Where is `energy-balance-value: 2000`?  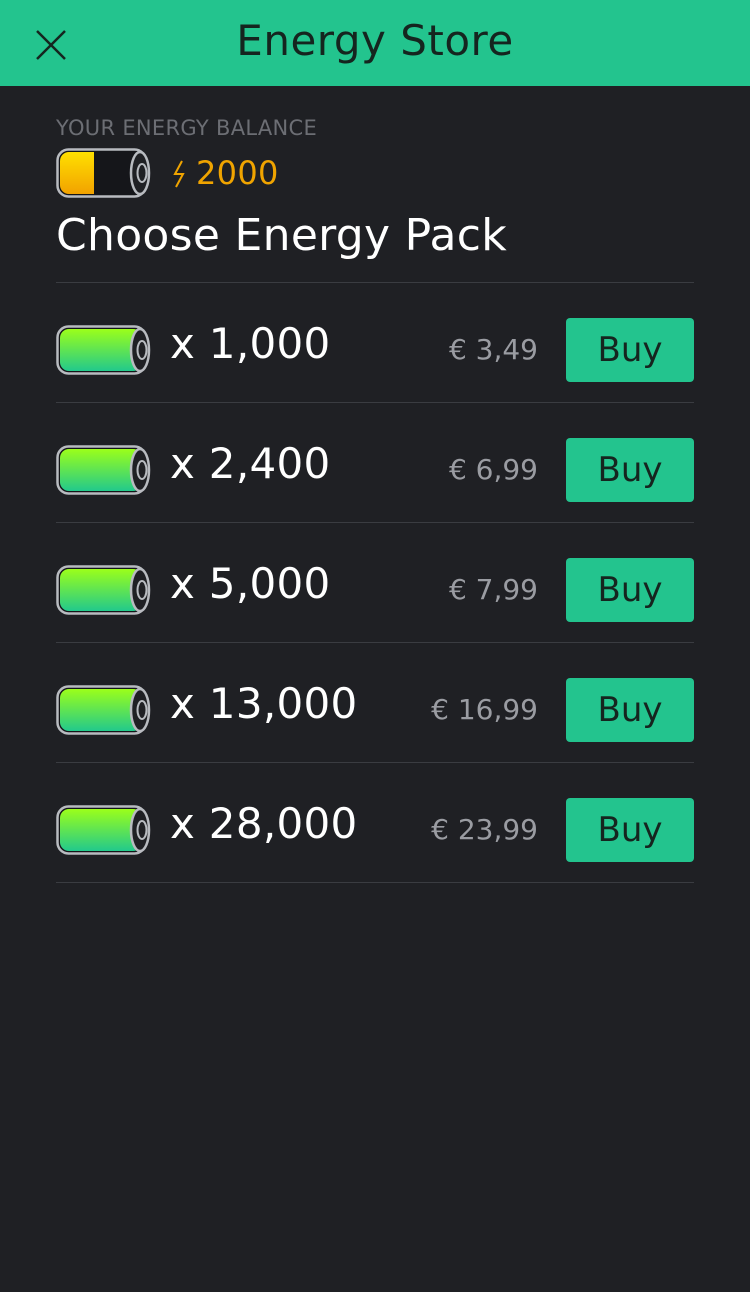 energy-balance-value: 2000 is located at coordinates (237, 173).